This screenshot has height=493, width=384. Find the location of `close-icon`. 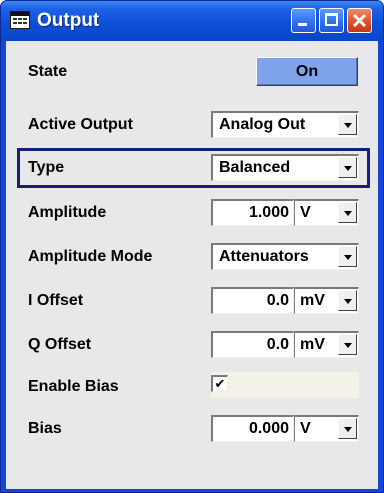

close-icon is located at coordinates (359, 20).